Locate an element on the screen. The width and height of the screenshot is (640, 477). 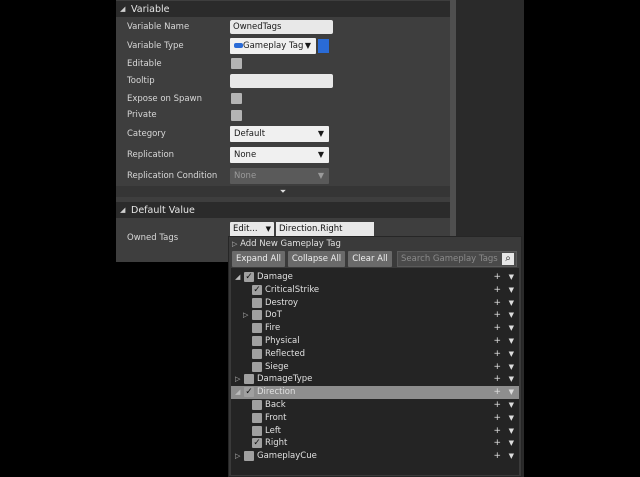
variable-name-input: OwnedTags is located at coordinates (281, 27).